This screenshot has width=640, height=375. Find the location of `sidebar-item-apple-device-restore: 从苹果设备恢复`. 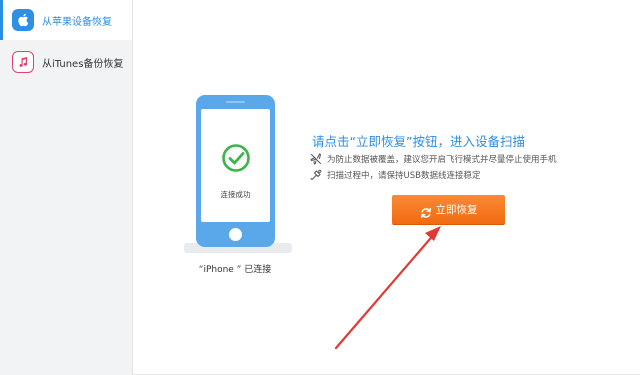

sidebar-item-apple-device-restore: 从苹果设备恢复 is located at coordinates (66, 20).